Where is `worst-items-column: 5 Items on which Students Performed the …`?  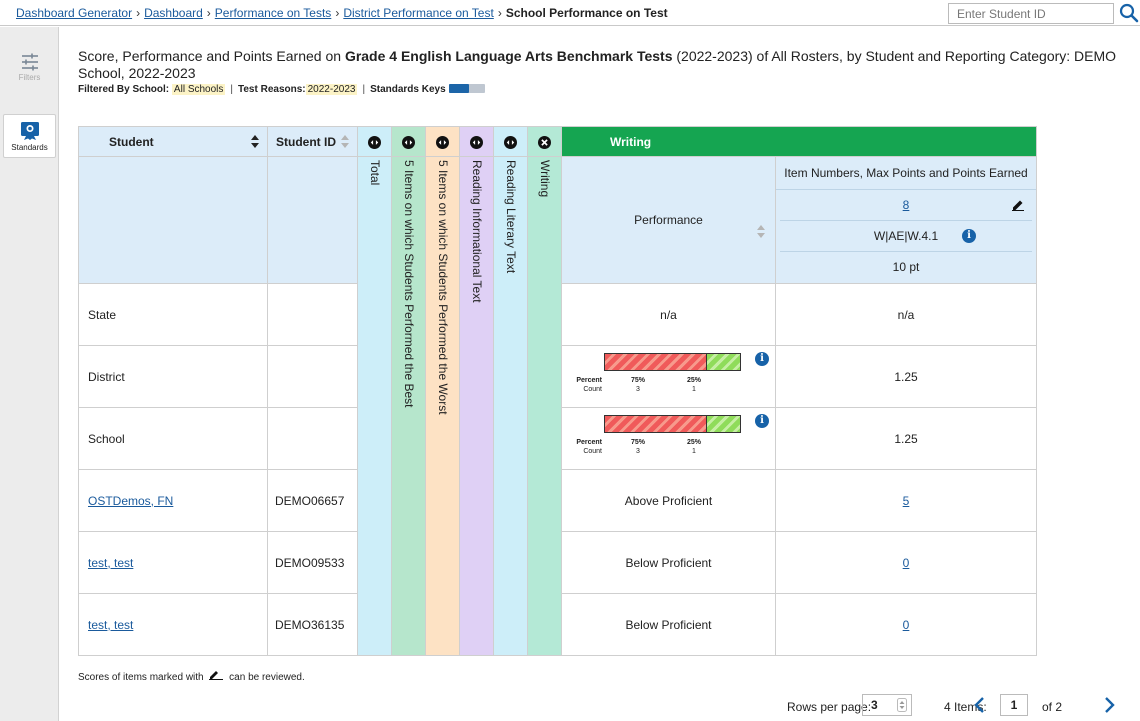 worst-items-column: 5 Items on which Students Performed the … is located at coordinates (442, 406).